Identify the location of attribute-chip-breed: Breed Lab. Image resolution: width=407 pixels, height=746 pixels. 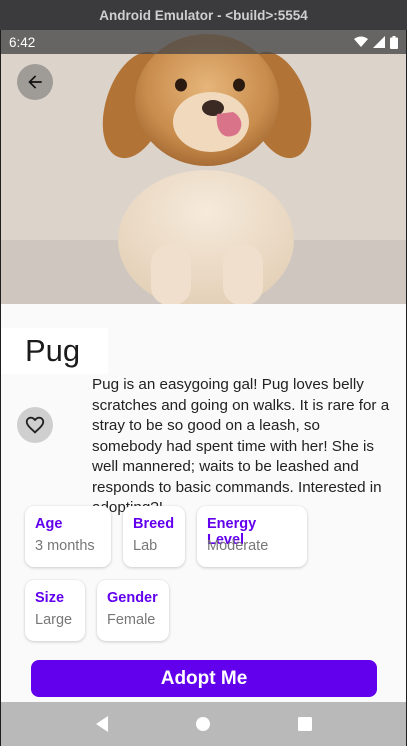
(154, 536).